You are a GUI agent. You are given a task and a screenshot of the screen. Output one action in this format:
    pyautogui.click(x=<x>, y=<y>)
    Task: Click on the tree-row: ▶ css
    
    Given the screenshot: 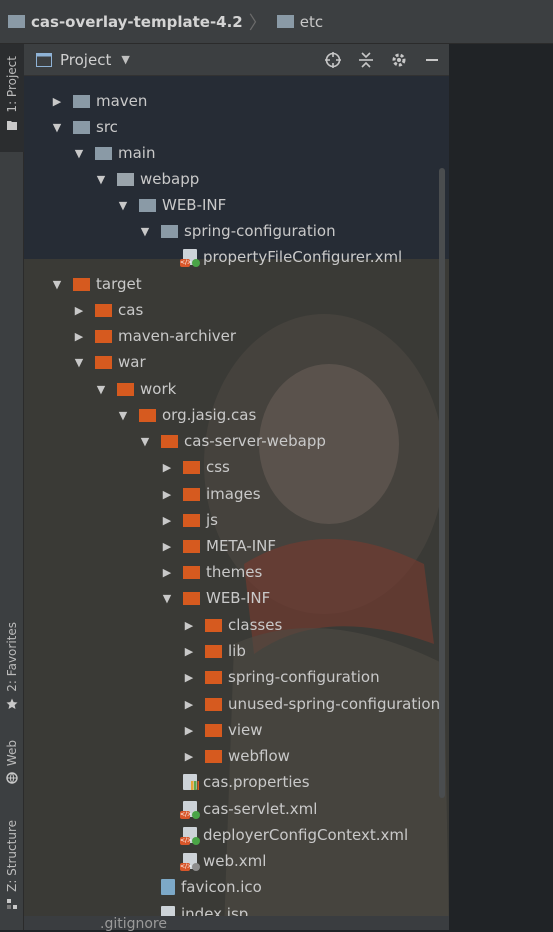 What is the action you would take?
    pyautogui.click(x=236, y=467)
    